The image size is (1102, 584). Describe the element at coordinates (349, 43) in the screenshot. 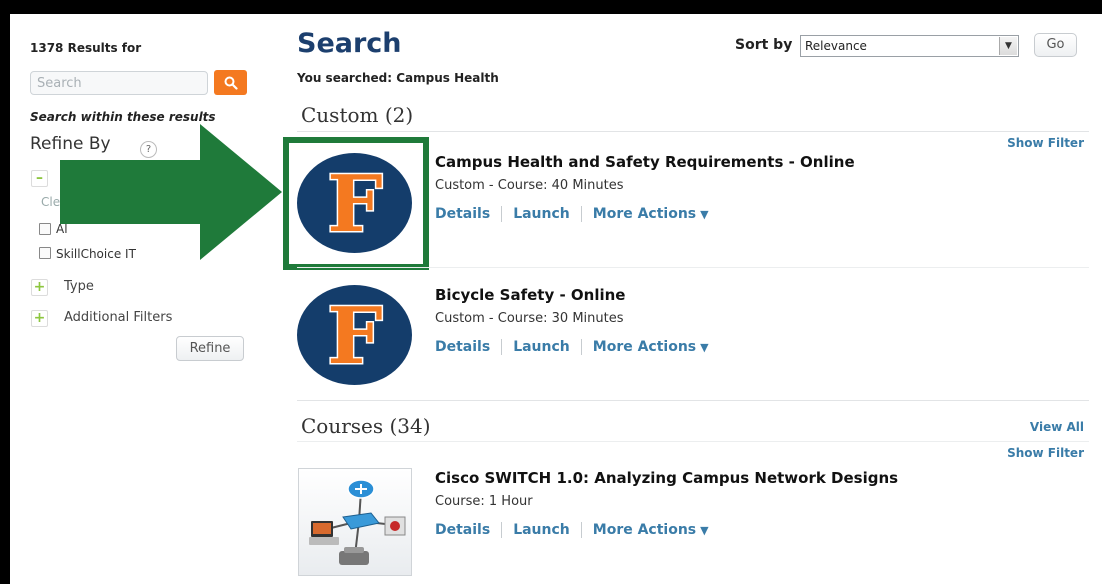

I see `page-title: Search` at that location.